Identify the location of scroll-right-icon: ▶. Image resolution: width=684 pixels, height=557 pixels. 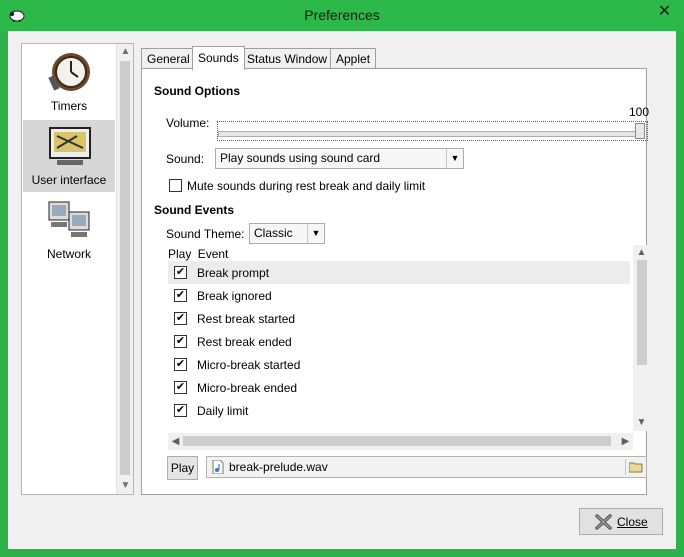
(625, 441).